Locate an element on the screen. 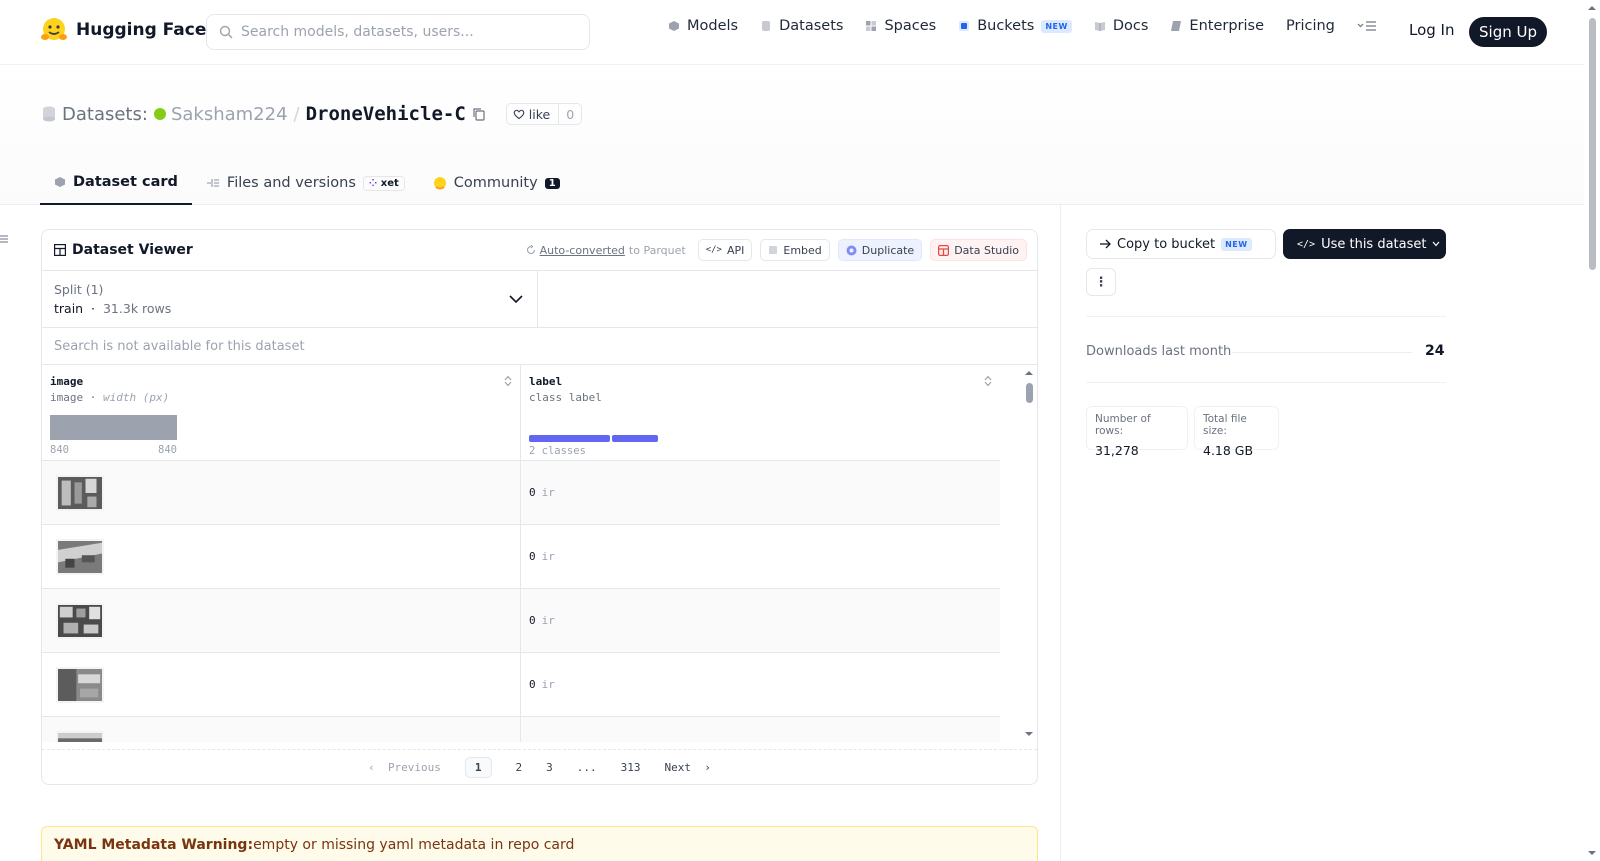  table-row is located at coordinates (521, 729).